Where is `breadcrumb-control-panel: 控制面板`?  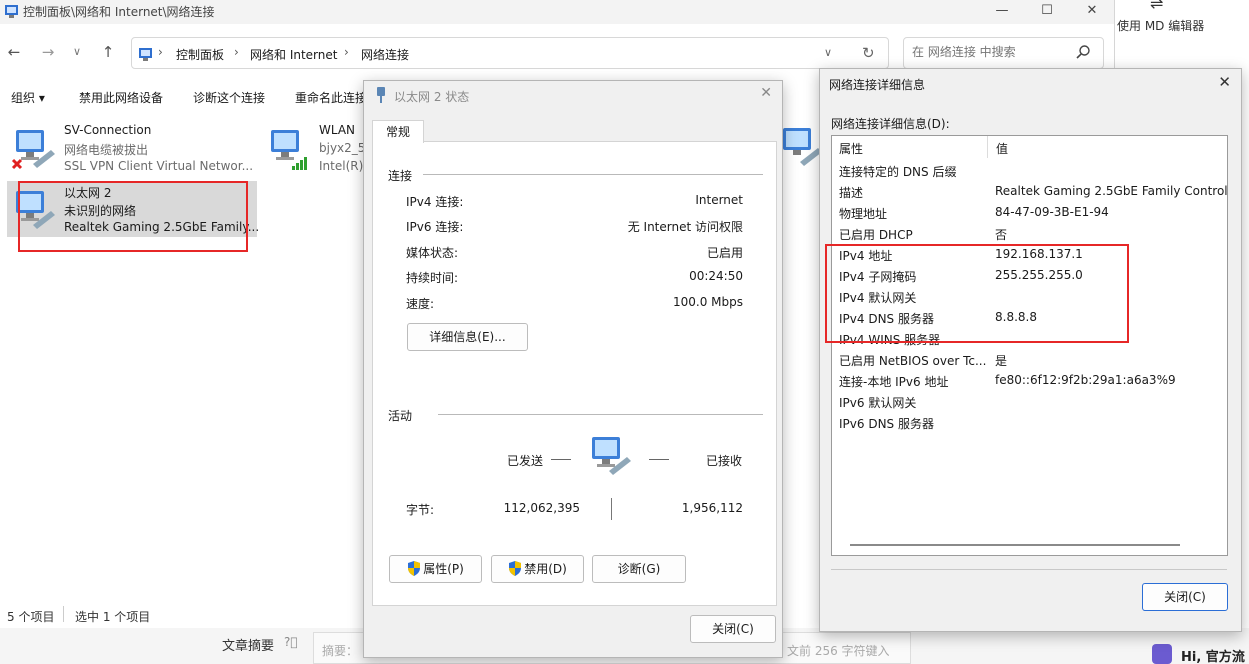 breadcrumb-control-panel: 控制面板 is located at coordinates (200, 54).